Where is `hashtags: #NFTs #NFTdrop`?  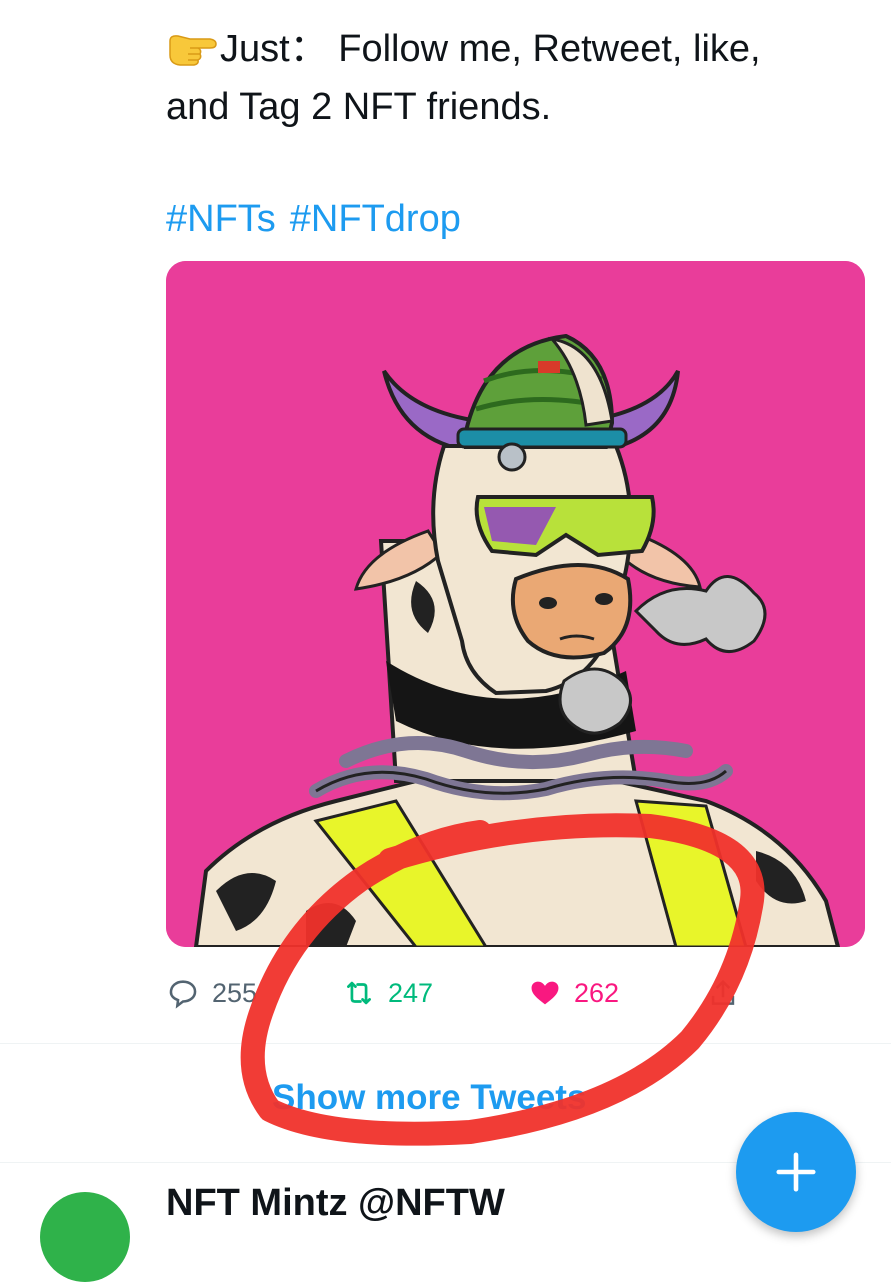 hashtags: #NFTs #NFTdrop is located at coordinates (320, 219).